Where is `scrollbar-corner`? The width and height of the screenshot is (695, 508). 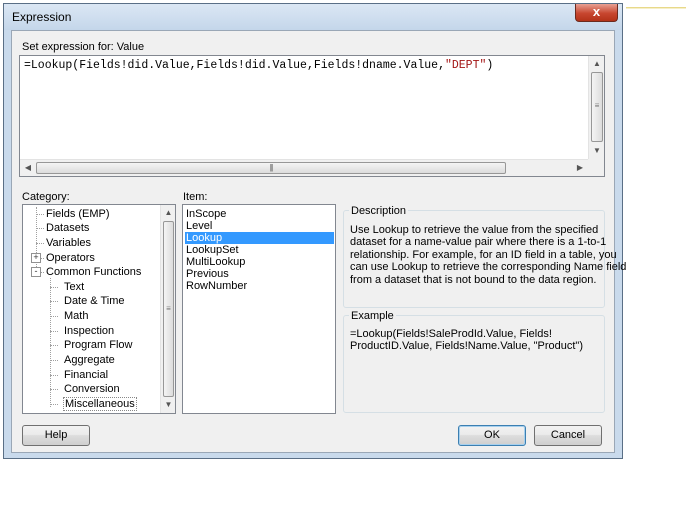 scrollbar-corner is located at coordinates (596, 167).